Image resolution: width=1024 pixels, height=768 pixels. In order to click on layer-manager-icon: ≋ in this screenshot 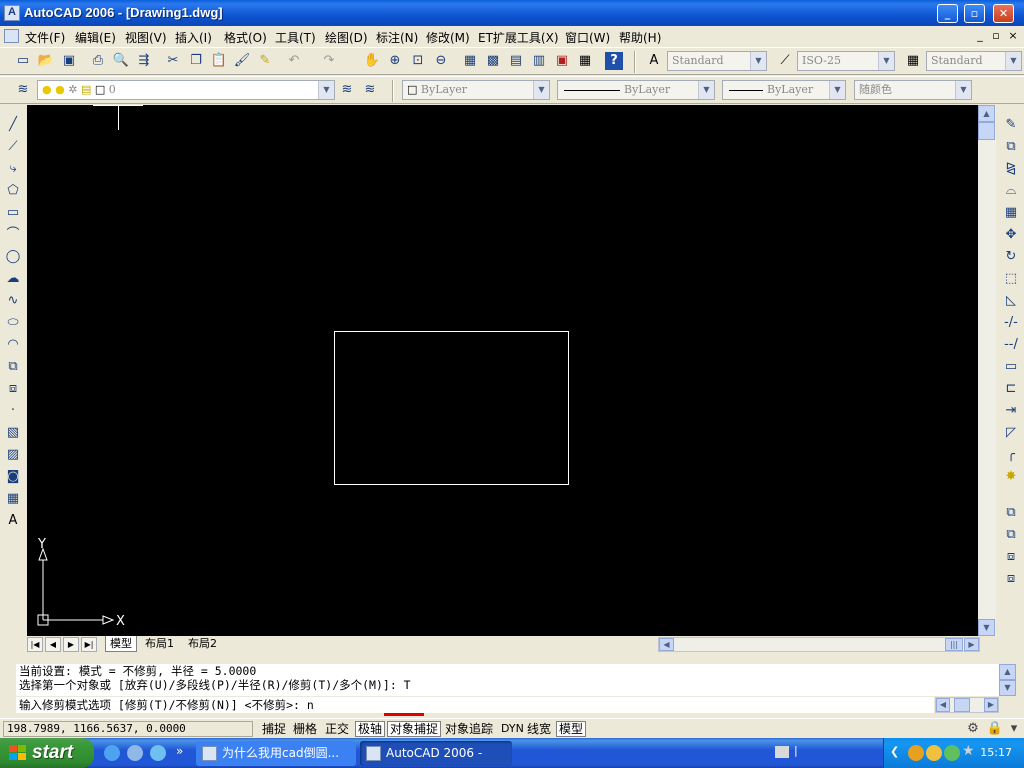, I will do `click(23, 90)`.